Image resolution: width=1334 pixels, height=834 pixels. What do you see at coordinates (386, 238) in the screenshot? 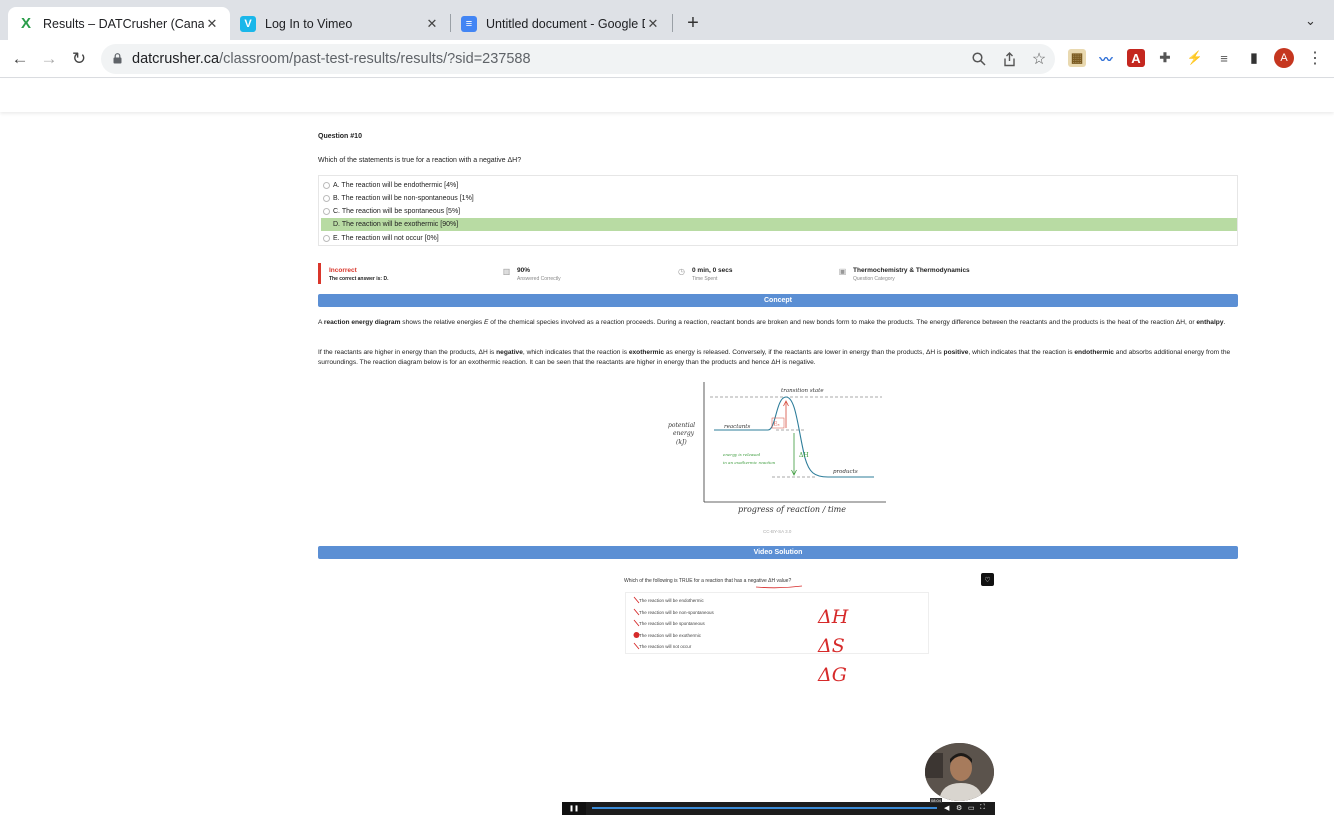
I see `choice-label: E. The reaction will not occur [0%]` at bounding box center [386, 238].